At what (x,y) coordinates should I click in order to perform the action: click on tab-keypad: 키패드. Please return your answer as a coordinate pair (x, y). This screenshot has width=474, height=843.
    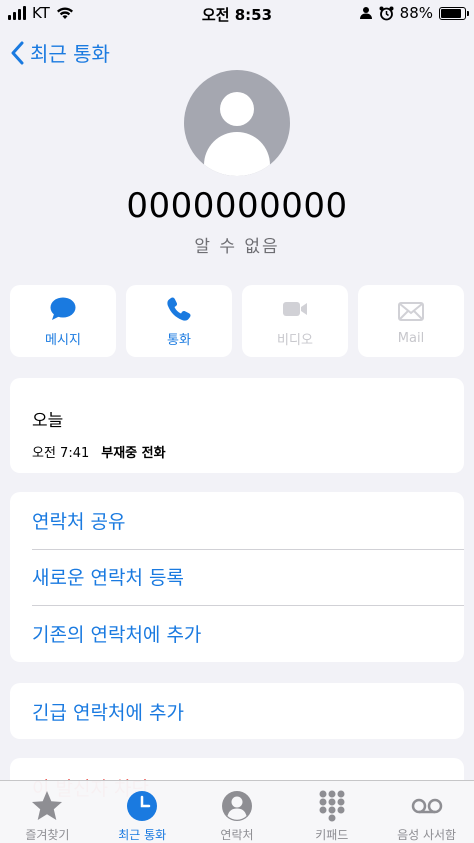
    Looking at the image, I should click on (331, 812).